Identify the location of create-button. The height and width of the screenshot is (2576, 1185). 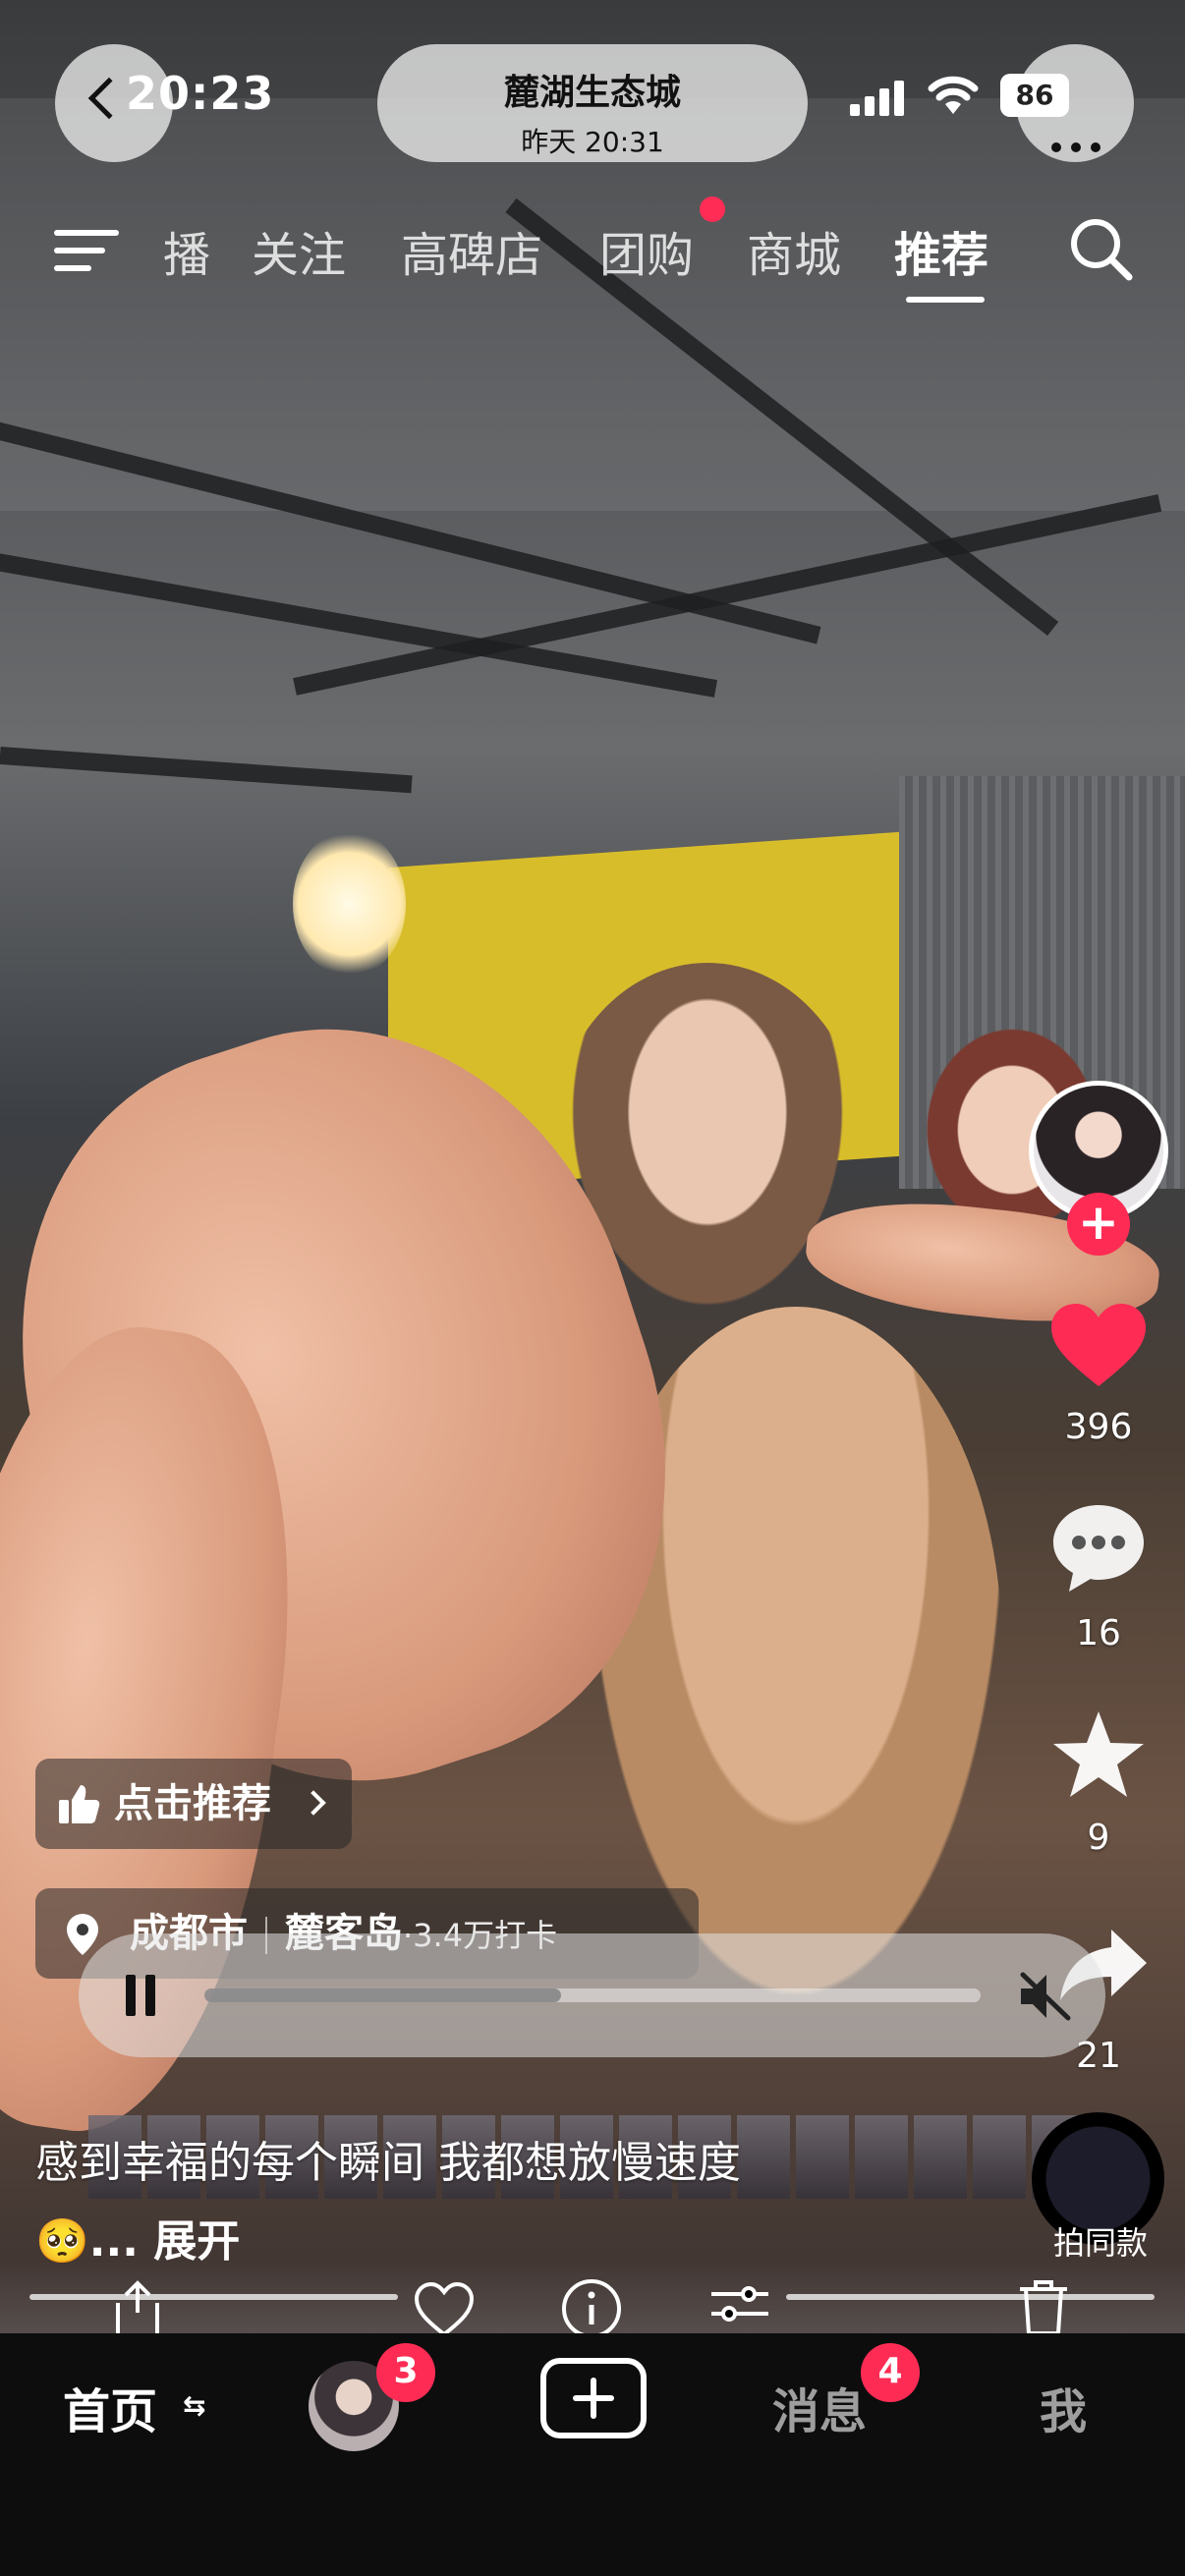
(594, 2398).